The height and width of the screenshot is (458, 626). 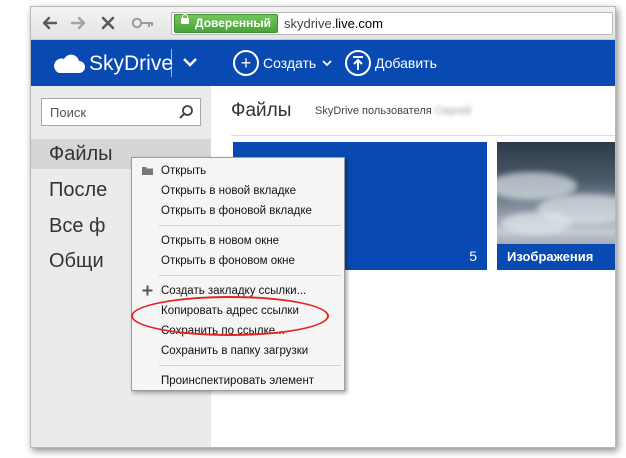 I want to click on menu-item-inspect-element: Проинспектировать элемент, so click(x=237, y=381).